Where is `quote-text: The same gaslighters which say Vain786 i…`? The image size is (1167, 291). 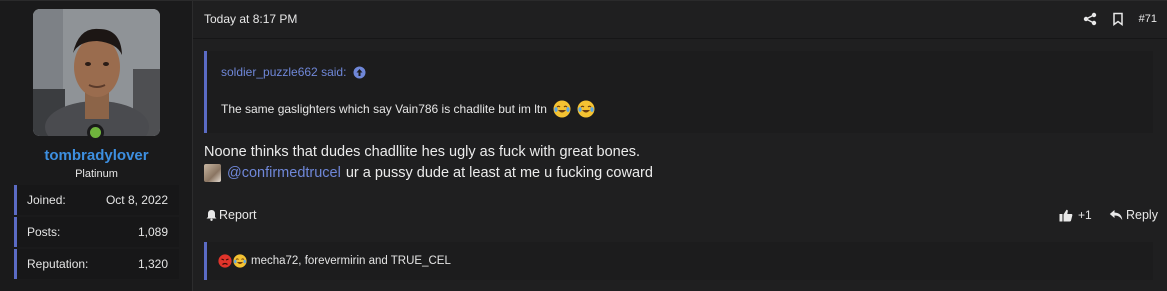 quote-text: The same gaslighters which say Vain786 i… is located at coordinates (408, 109).